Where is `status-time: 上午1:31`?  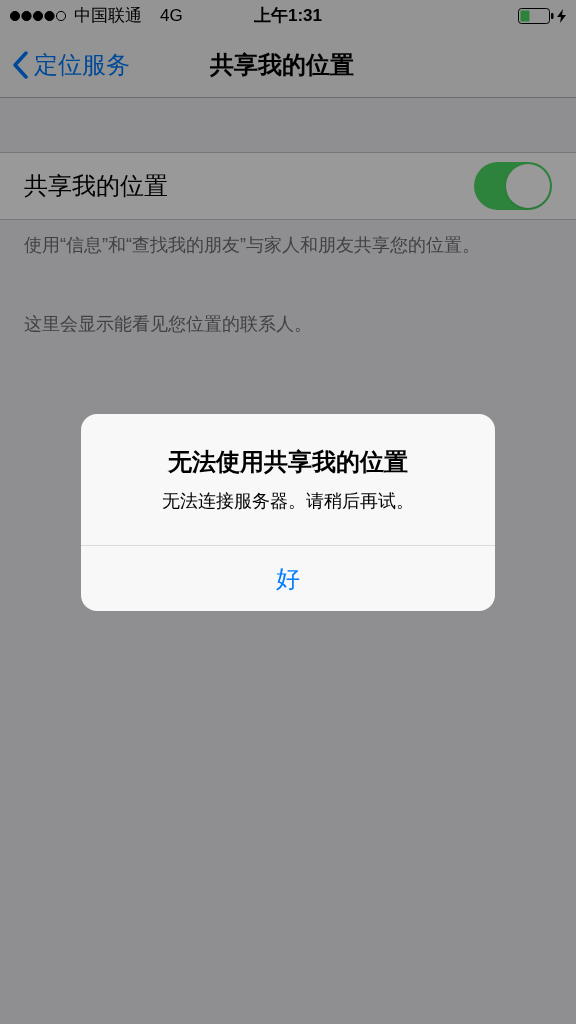
status-time: 上午1:31 is located at coordinates (288, 16).